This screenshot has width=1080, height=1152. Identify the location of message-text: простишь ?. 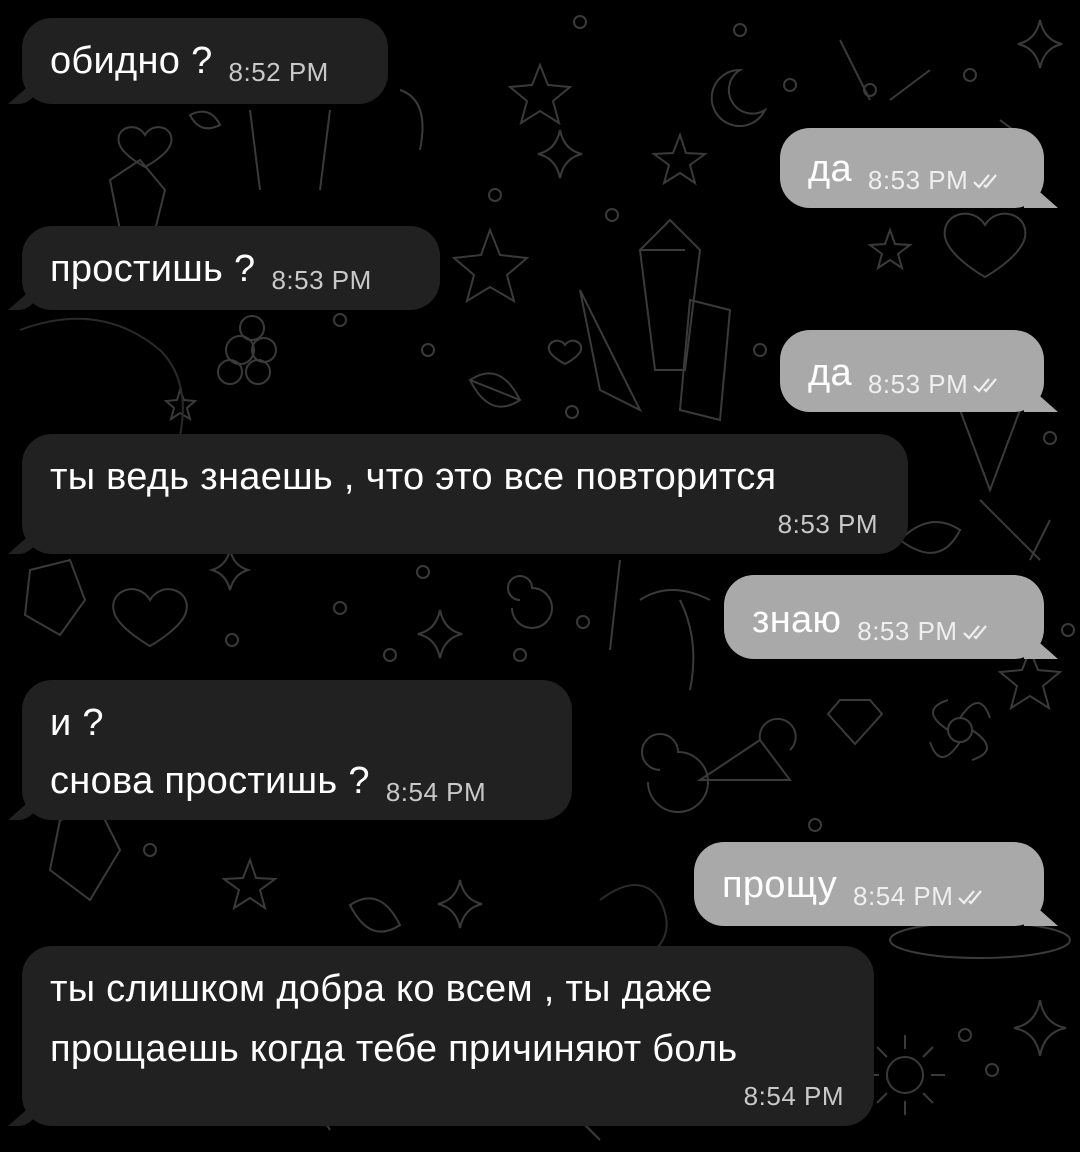
(153, 269).